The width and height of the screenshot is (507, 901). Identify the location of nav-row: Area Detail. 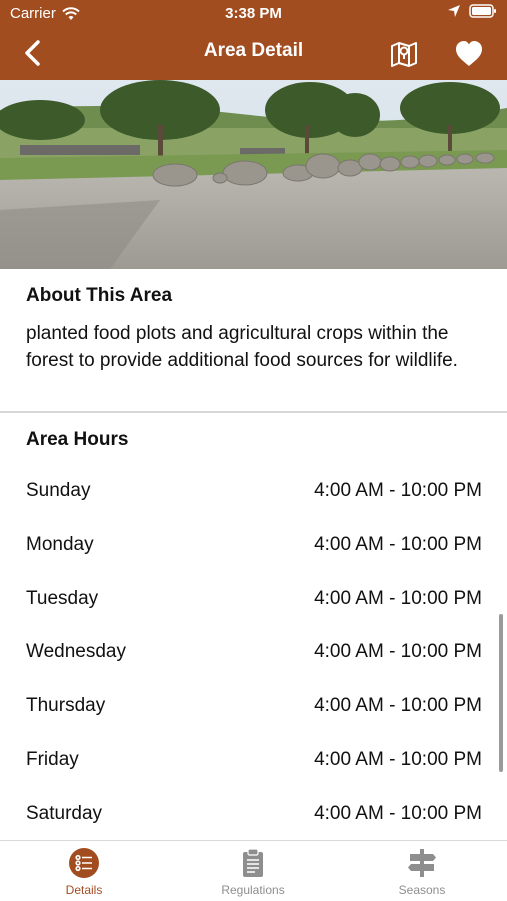
(253, 53).